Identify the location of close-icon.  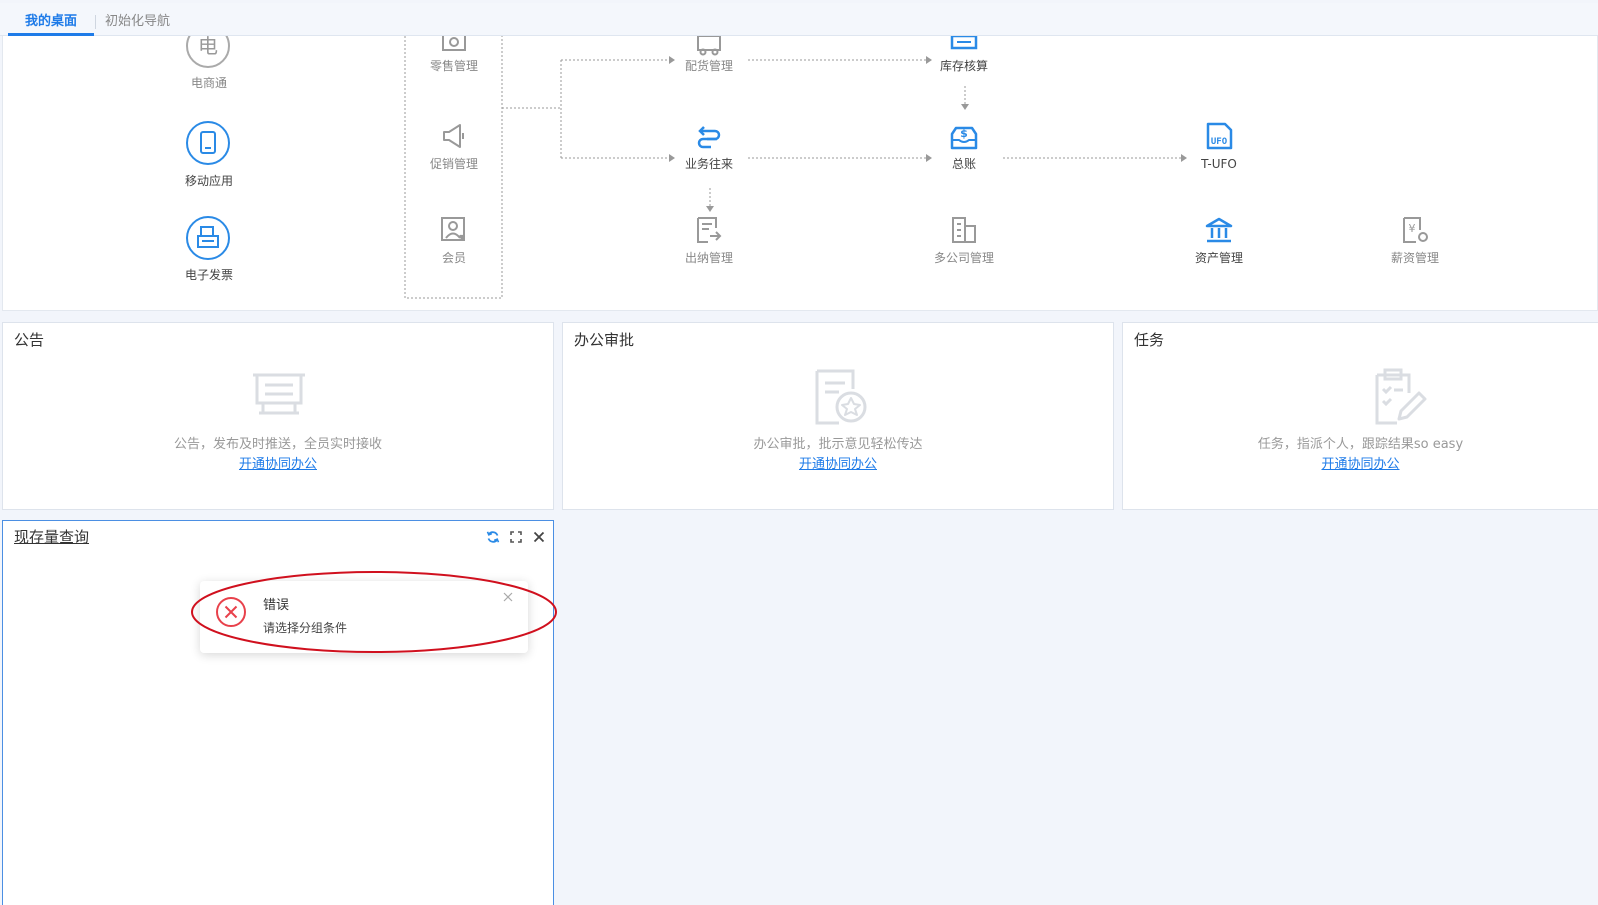
(539, 537).